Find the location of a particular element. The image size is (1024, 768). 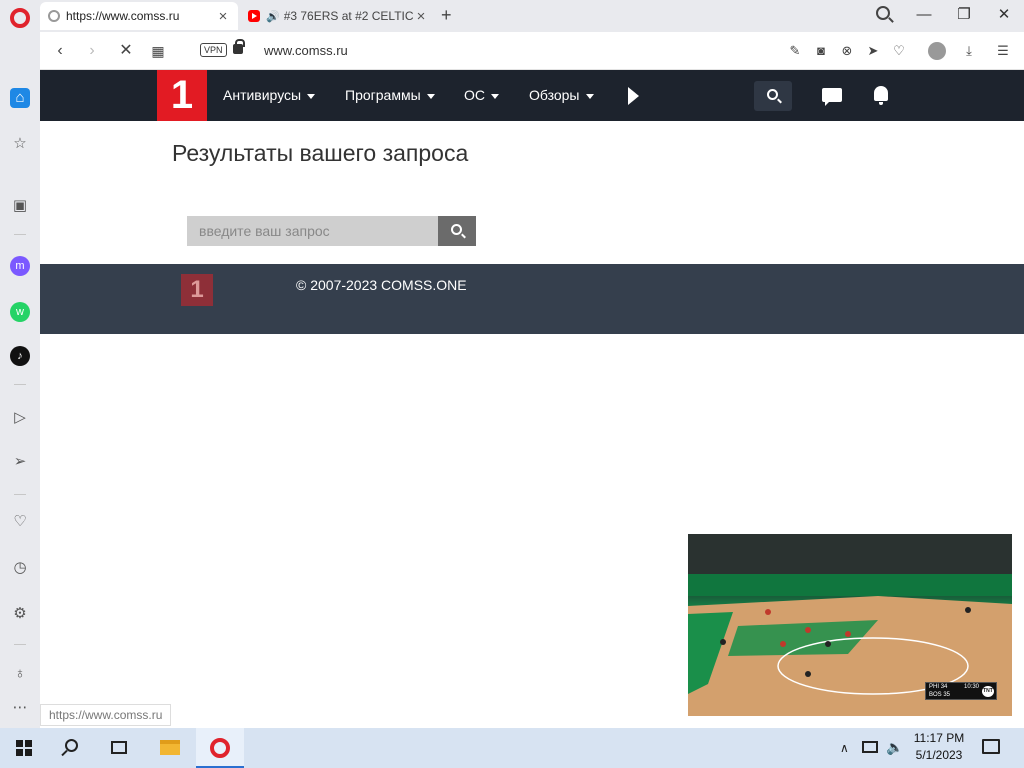

star-icon: ☆ is located at coordinates (20, 144).